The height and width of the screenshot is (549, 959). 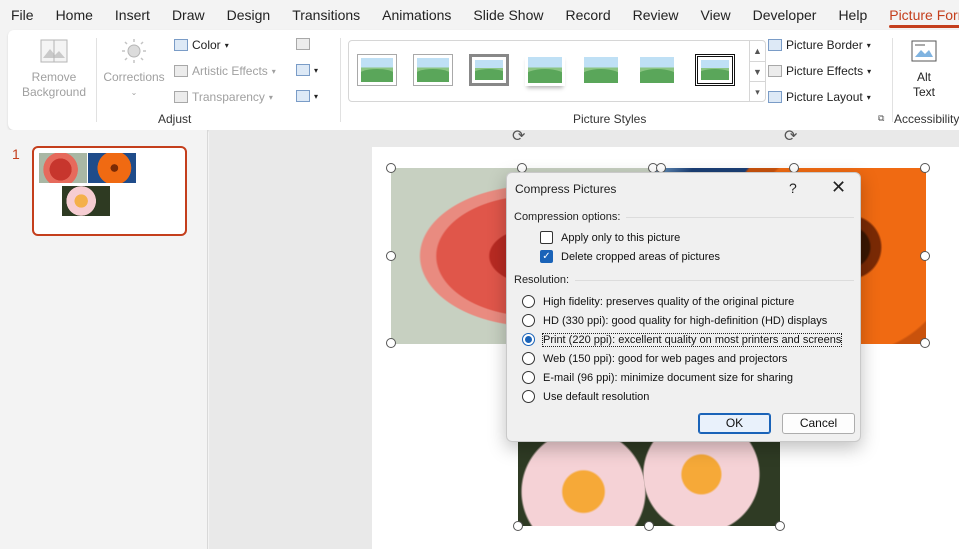 I want to click on artistic-effects-button: Artistic Effects ▾, so click(x=225, y=71).